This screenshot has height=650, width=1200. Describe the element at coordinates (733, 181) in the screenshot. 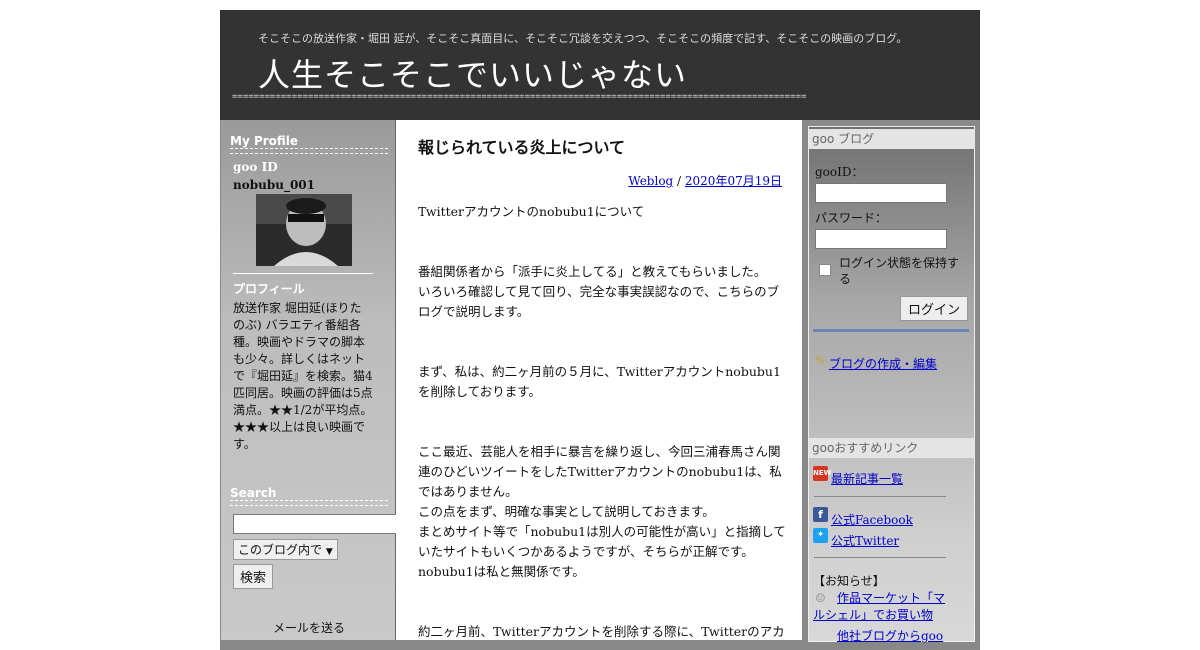

I see `post-date-link: 2020年07月19日` at that location.